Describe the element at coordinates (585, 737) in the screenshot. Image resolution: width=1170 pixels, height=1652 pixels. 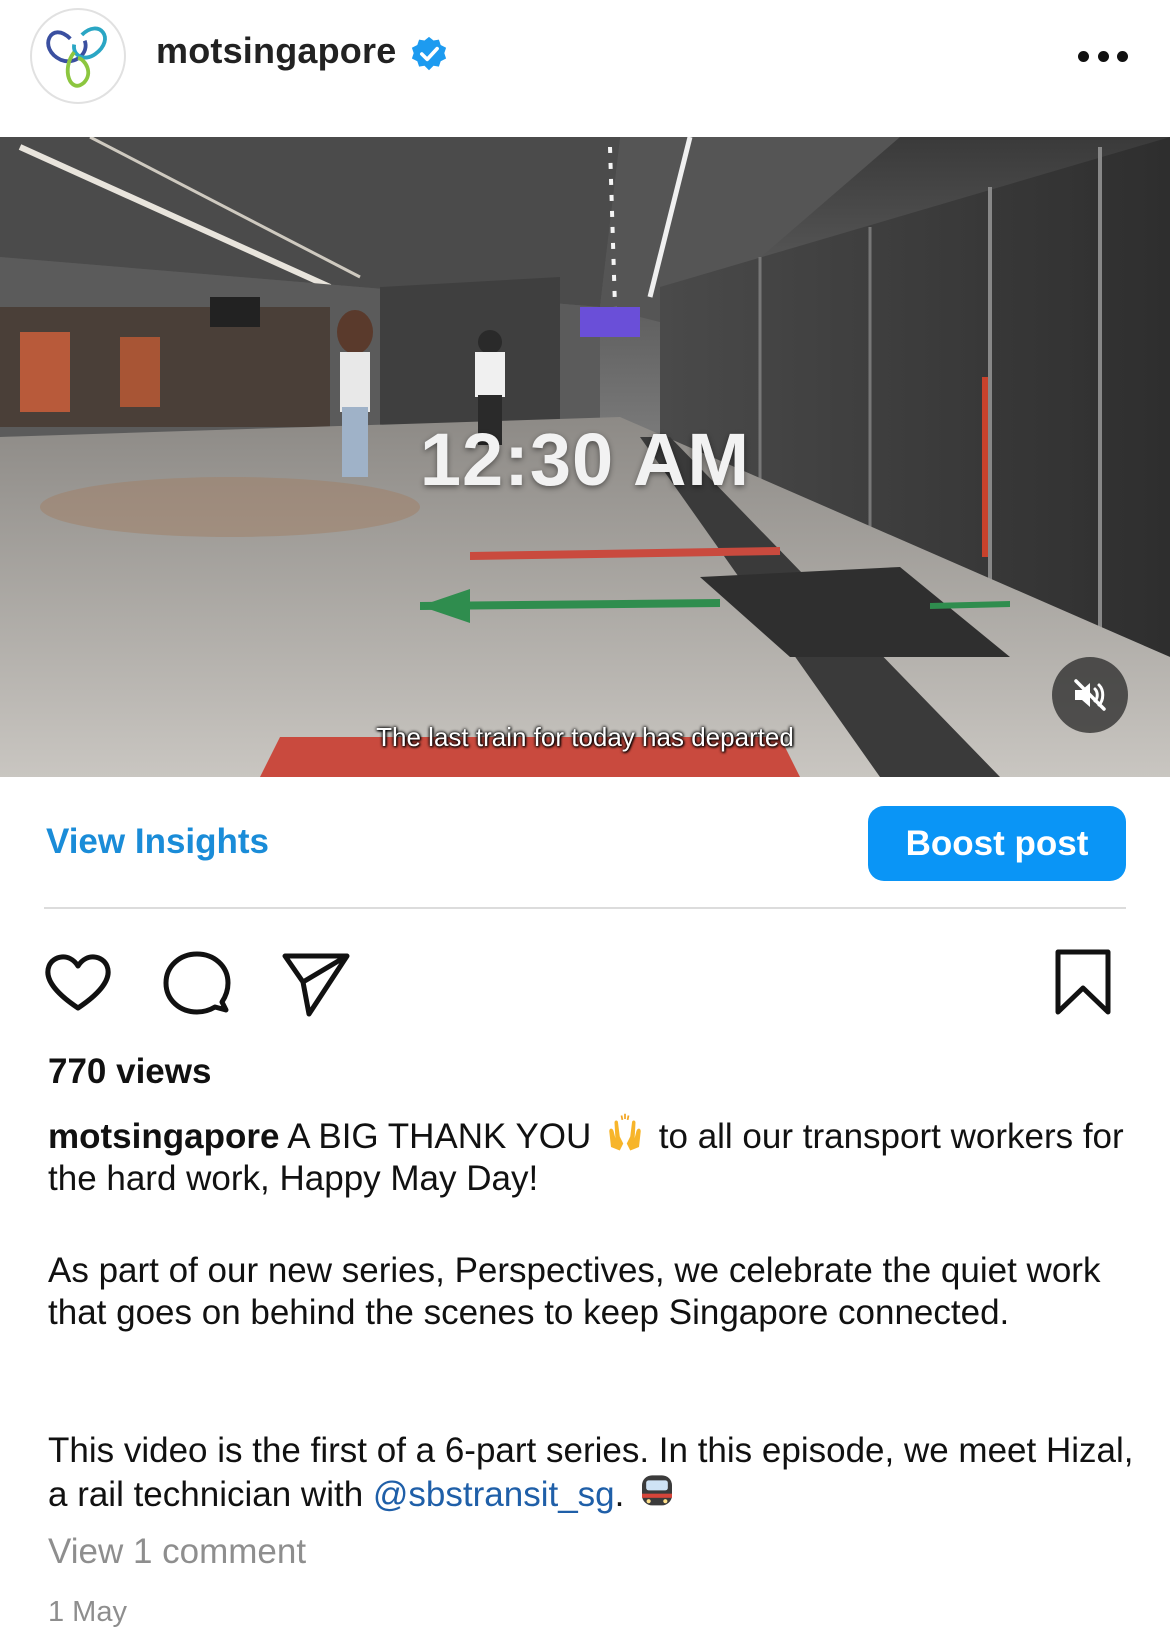
I see `video-subtitle: The last train for today has departed` at that location.